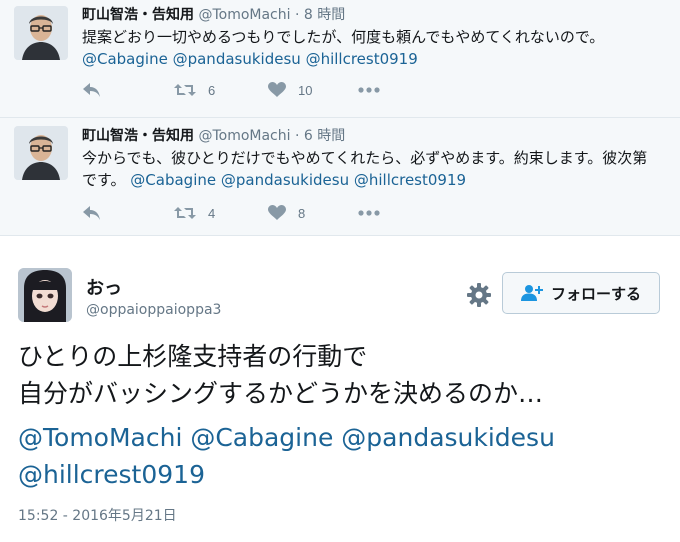 The image size is (680, 542). I want to click on tweet-actions: 4 8, so click(242, 213).